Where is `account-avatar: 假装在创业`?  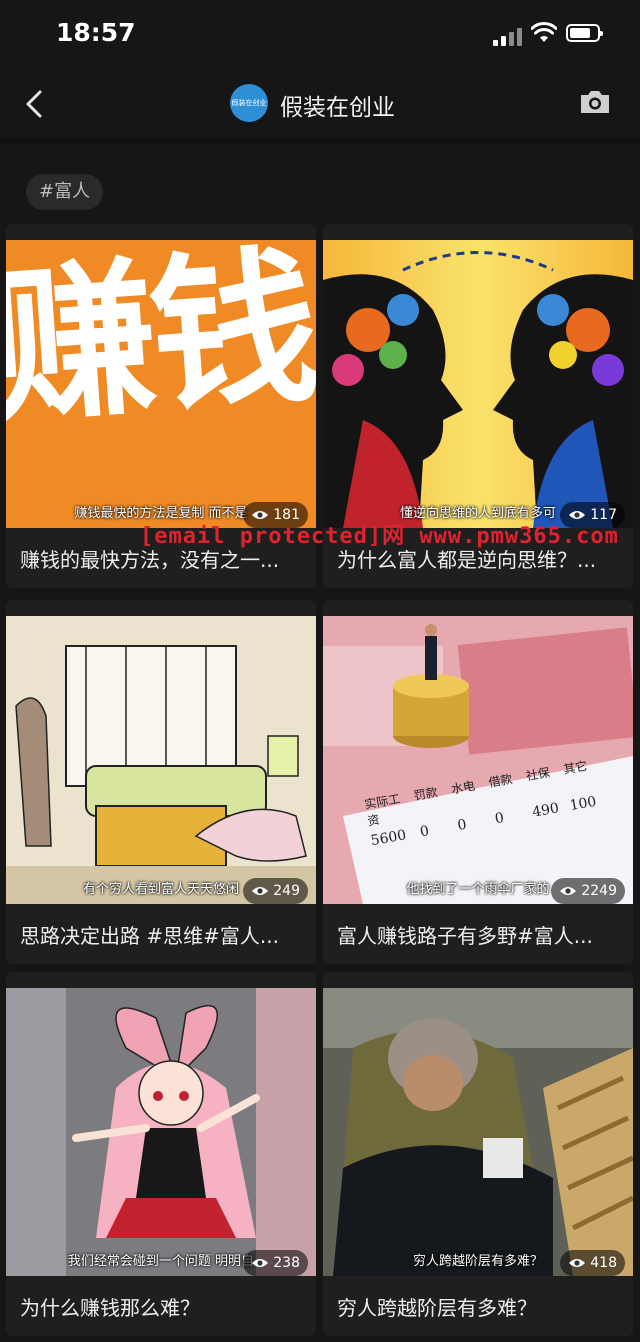 account-avatar: 假装在创业 is located at coordinates (249, 103).